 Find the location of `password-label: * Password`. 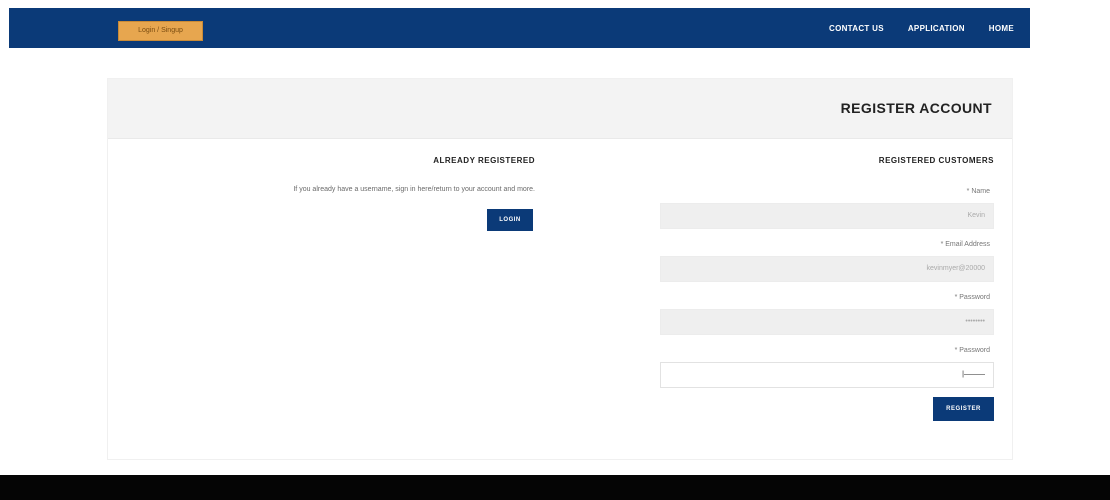

password-label: * Password is located at coordinates (972, 297).